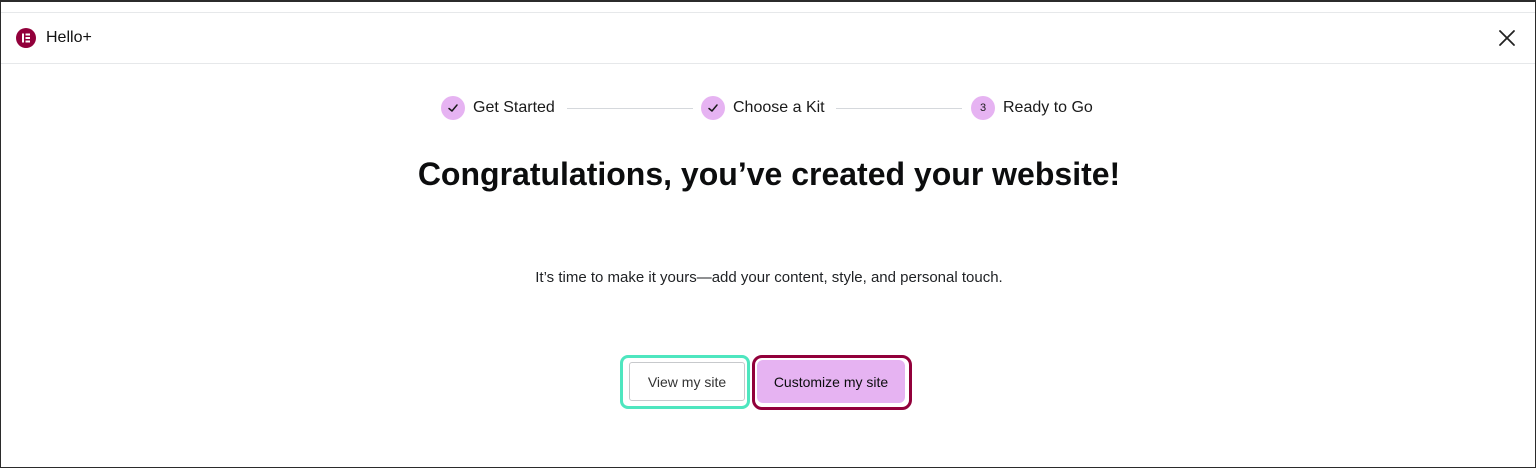 The image size is (1536, 468). What do you see at coordinates (983, 108) in the screenshot?
I see `step-number: 3` at bounding box center [983, 108].